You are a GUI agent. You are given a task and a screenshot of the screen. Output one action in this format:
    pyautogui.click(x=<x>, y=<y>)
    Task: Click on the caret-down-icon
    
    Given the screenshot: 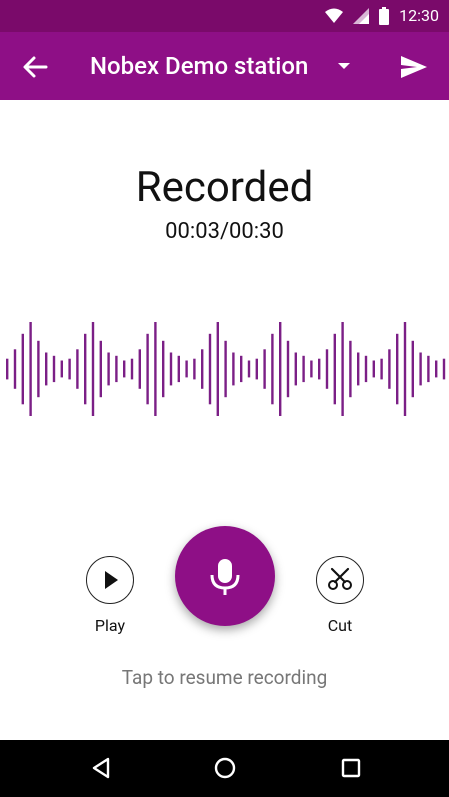 What is the action you would take?
    pyautogui.click(x=344, y=66)
    